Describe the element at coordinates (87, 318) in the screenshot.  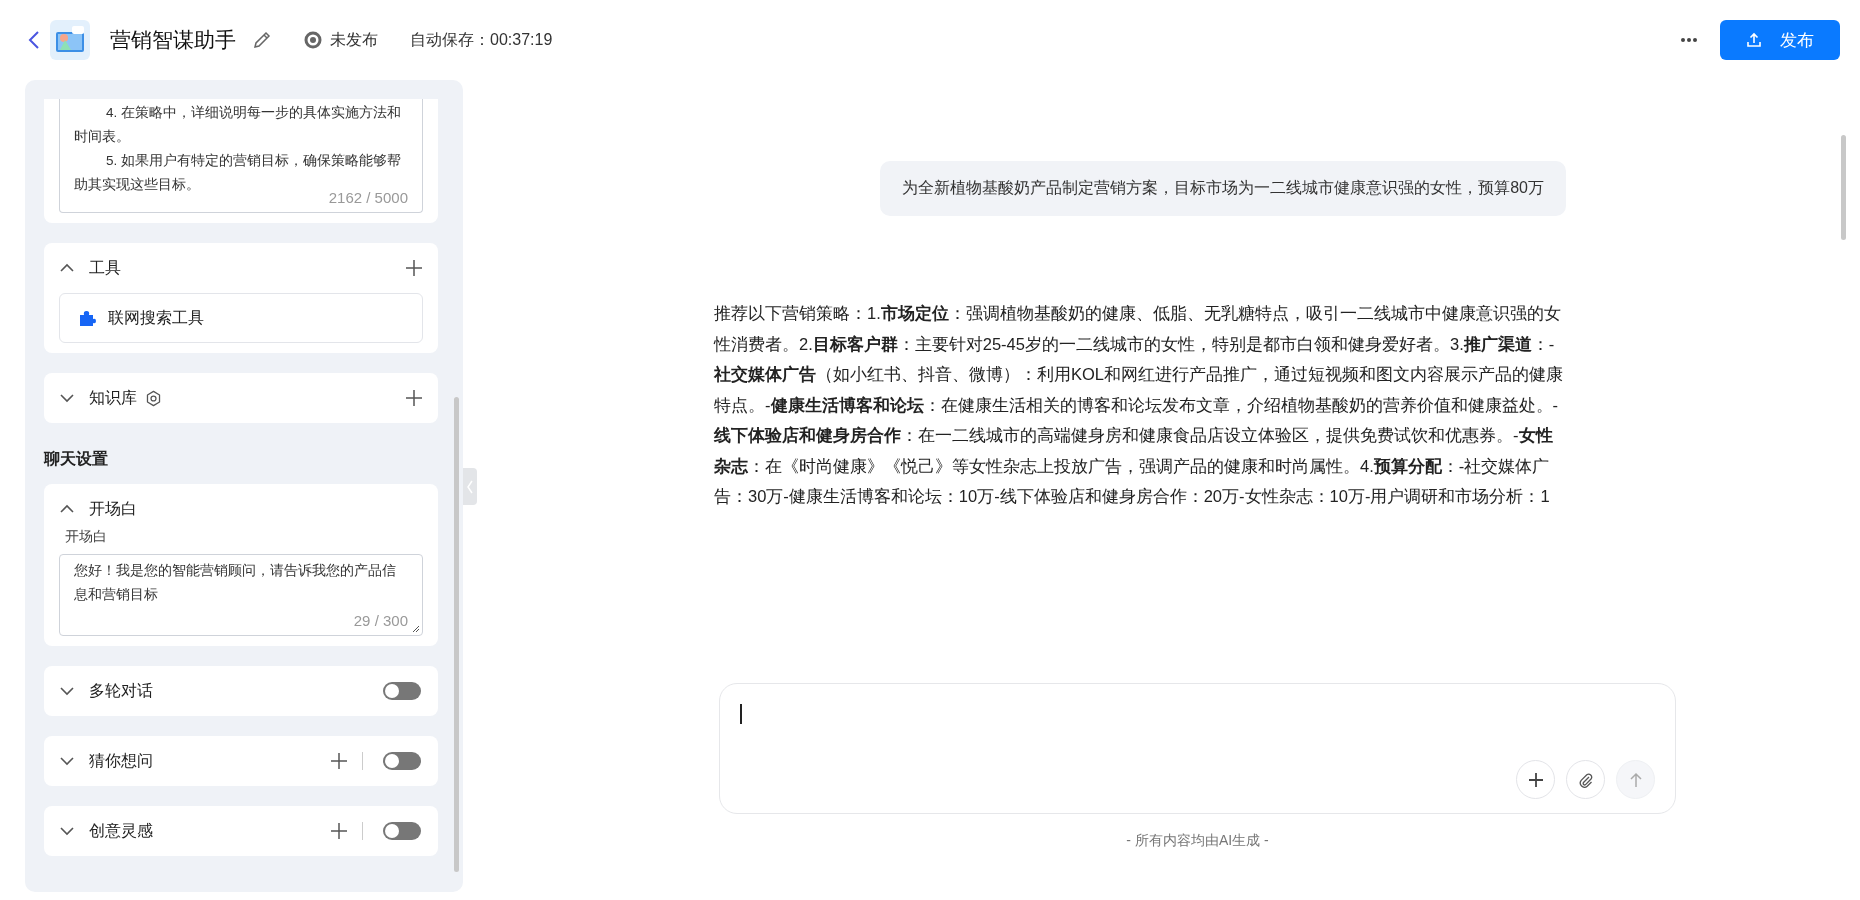
I see `puzzle-icon` at that location.